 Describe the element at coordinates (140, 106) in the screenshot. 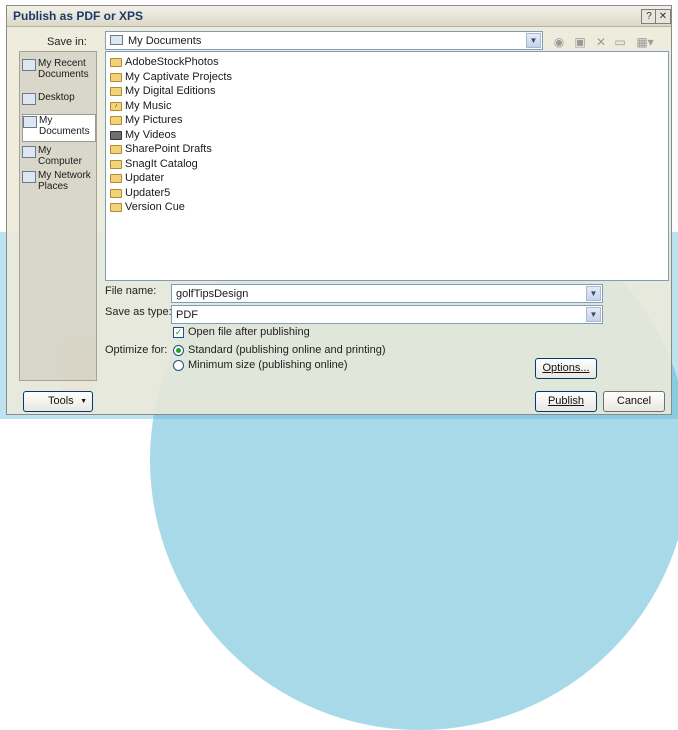

I see `list-item: ♪ My Music` at that location.